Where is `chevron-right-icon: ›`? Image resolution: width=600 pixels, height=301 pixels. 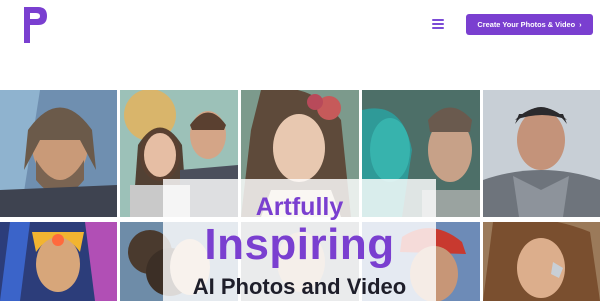
chevron-right-icon: › is located at coordinates (580, 24).